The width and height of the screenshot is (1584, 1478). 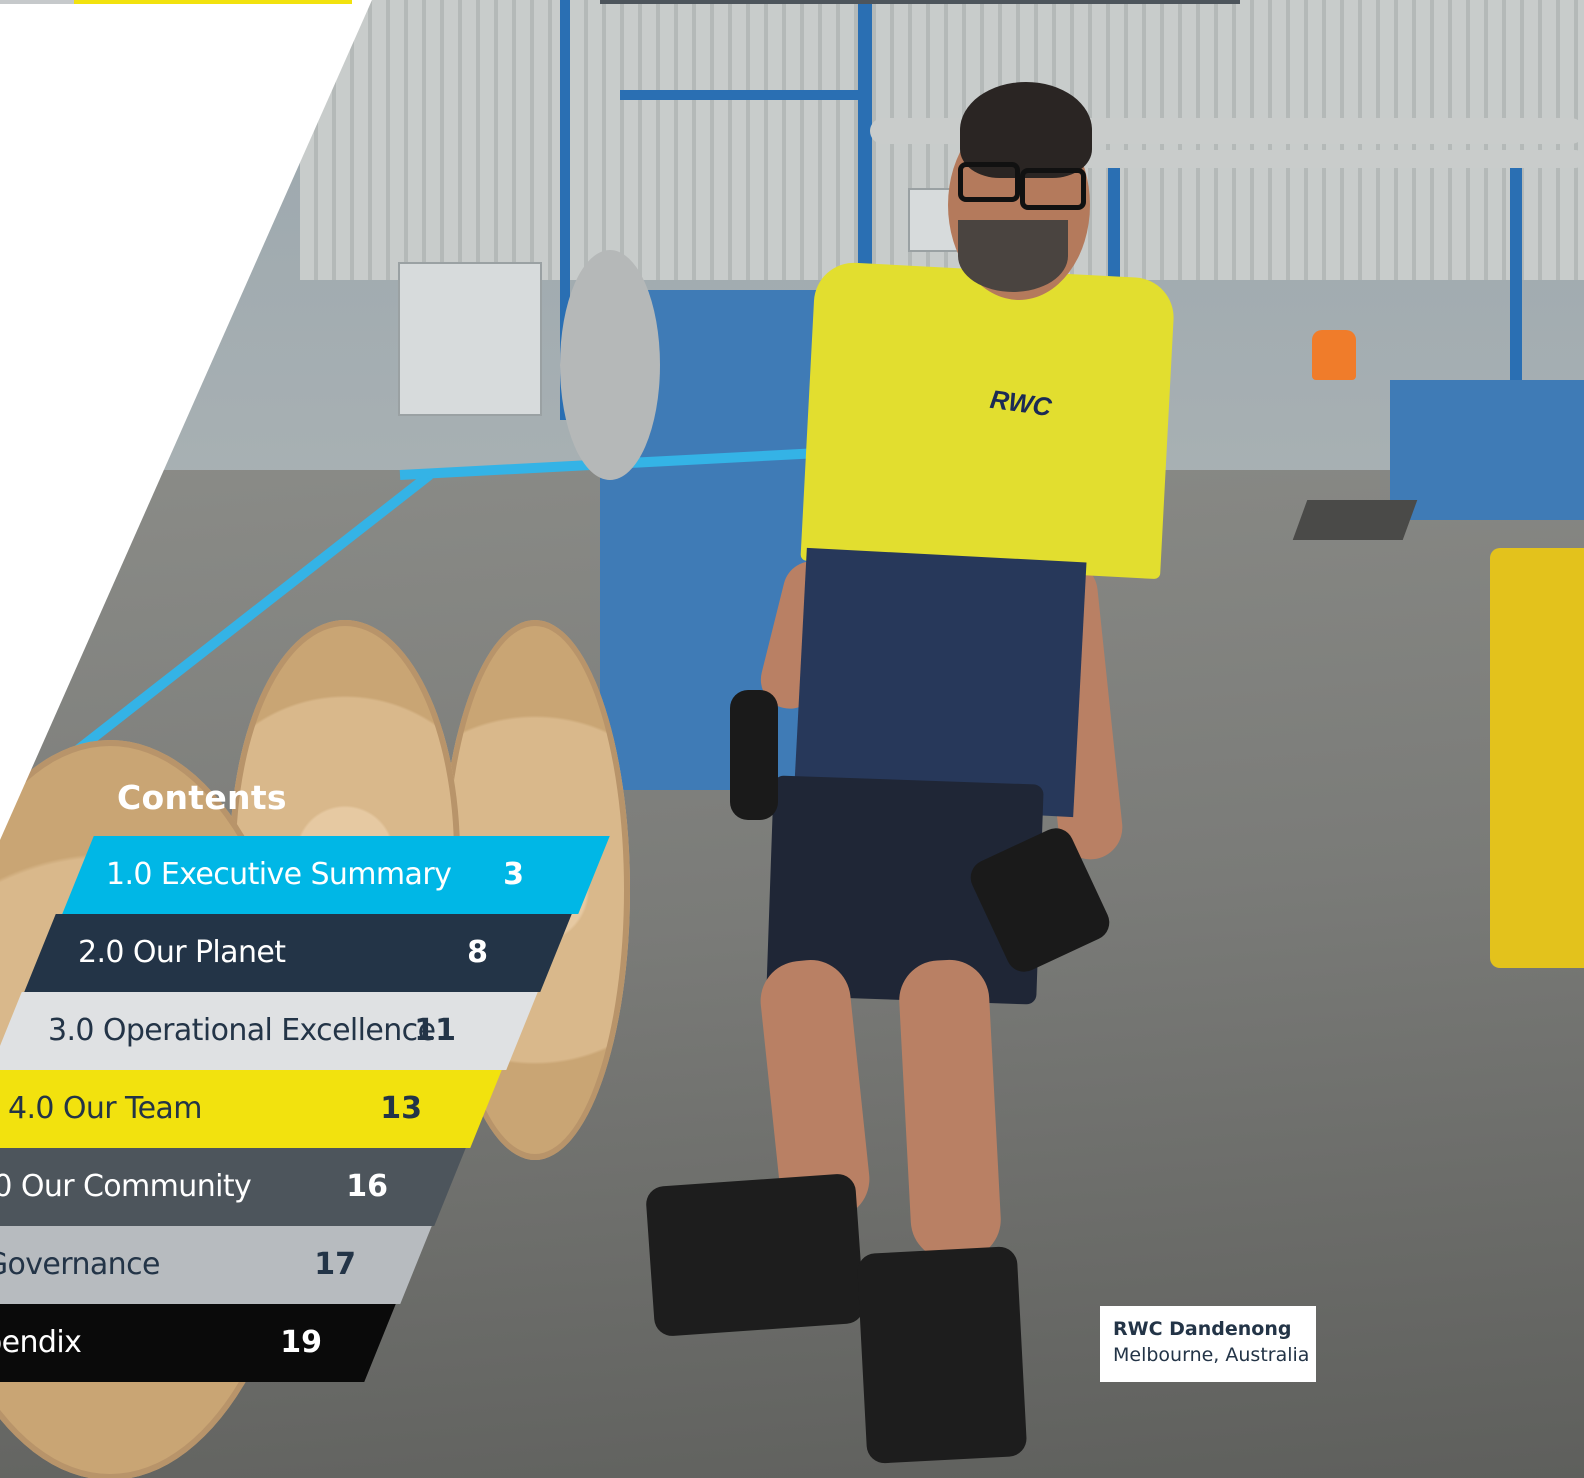 I want to click on toc-item-page: 8, so click(x=477, y=952).